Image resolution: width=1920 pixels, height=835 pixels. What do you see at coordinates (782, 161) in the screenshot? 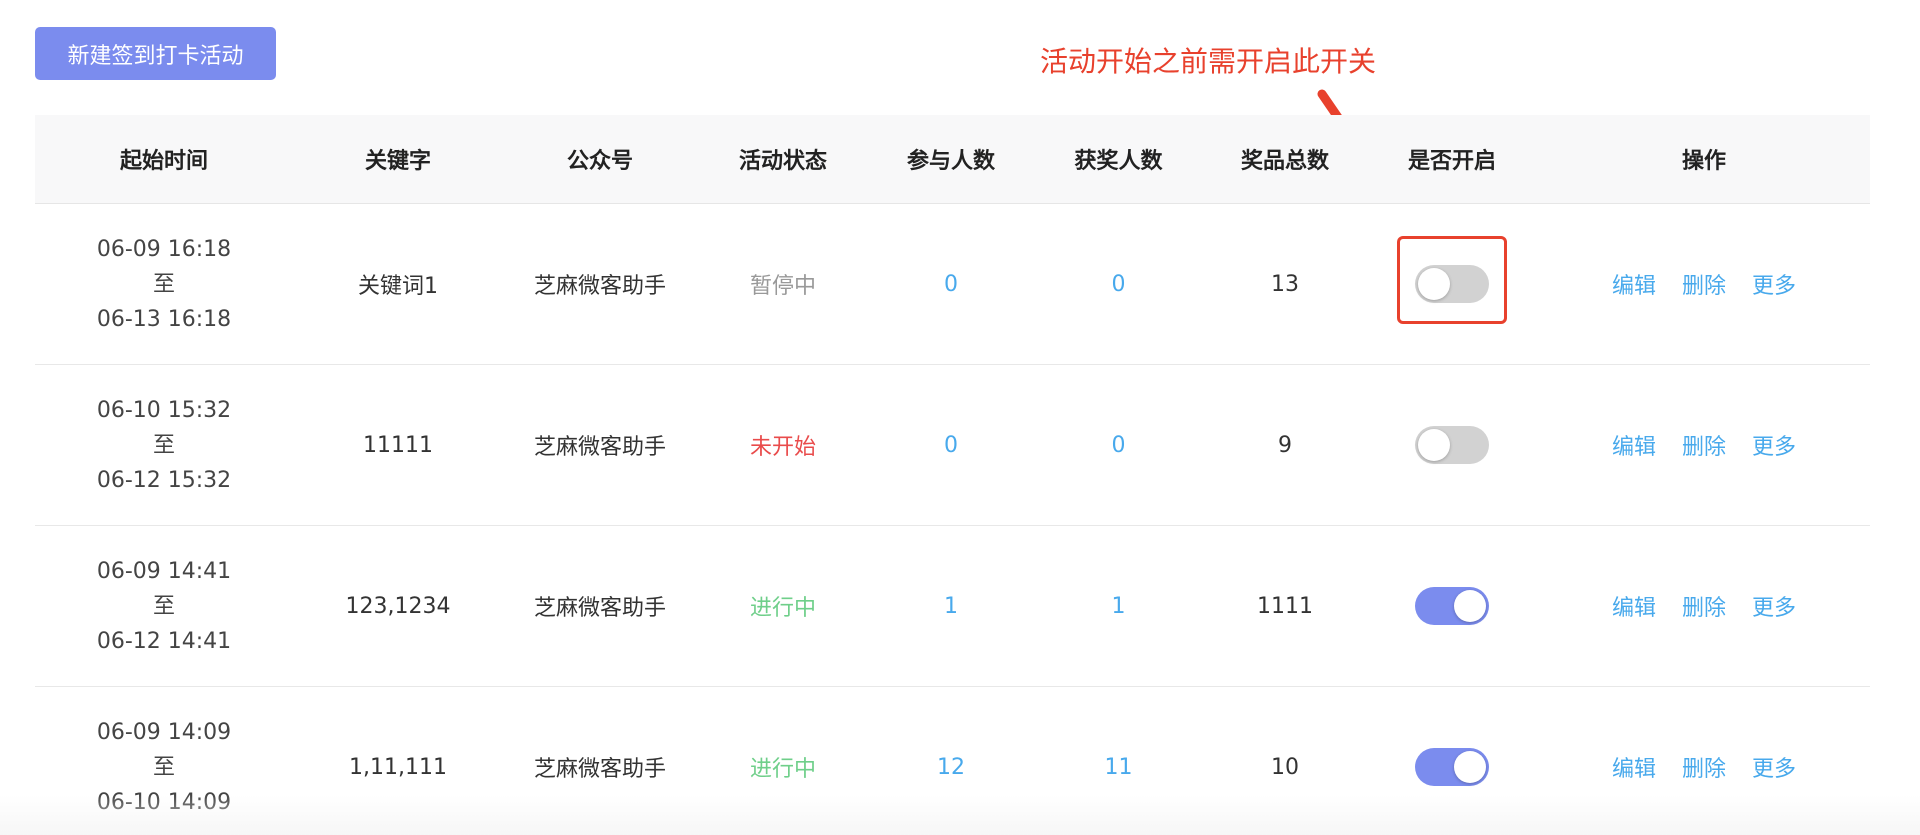
I see `header-status: 活动状态` at bounding box center [782, 161].